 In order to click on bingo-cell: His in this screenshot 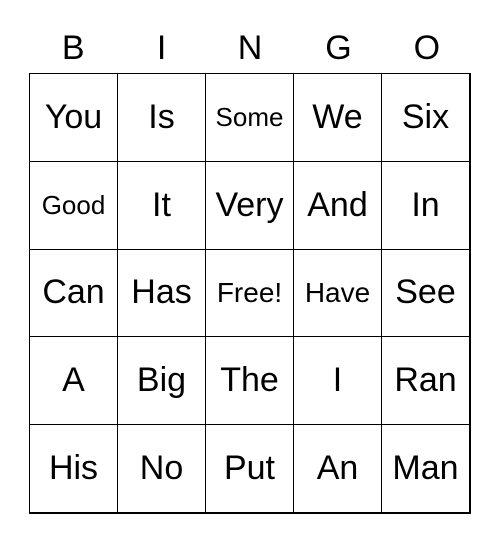, I will do `click(73, 468)`.